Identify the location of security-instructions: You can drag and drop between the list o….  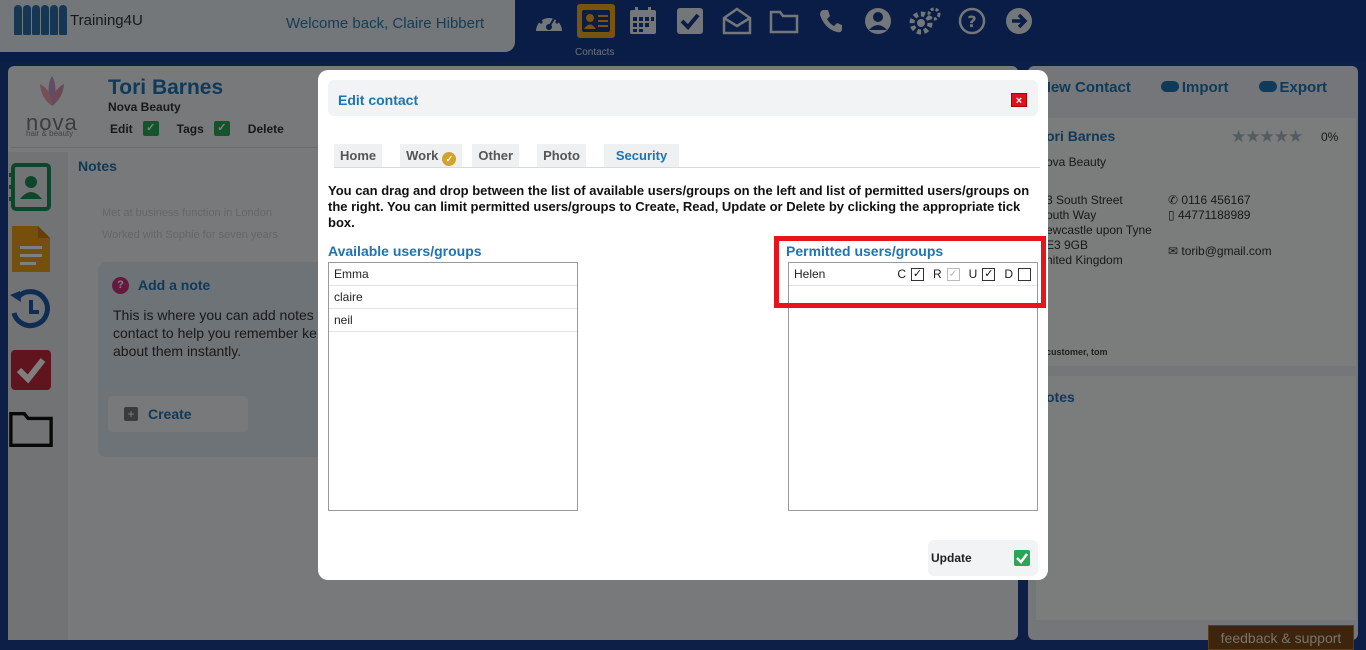
(679, 206).